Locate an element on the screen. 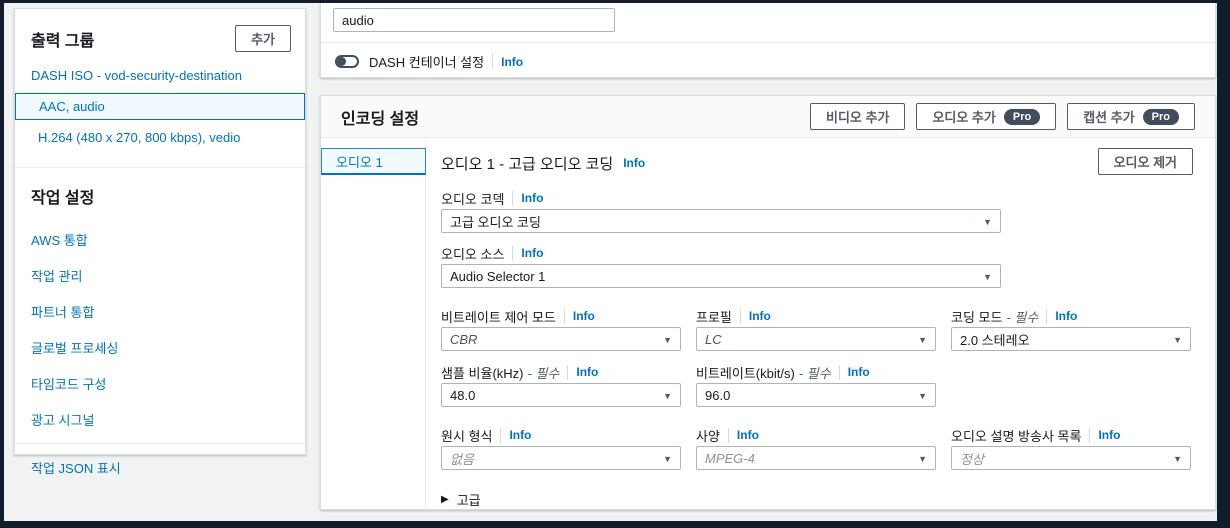 Image resolution: width=1230 pixels, height=528 pixels. profile-value: LC is located at coordinates (713, 339).